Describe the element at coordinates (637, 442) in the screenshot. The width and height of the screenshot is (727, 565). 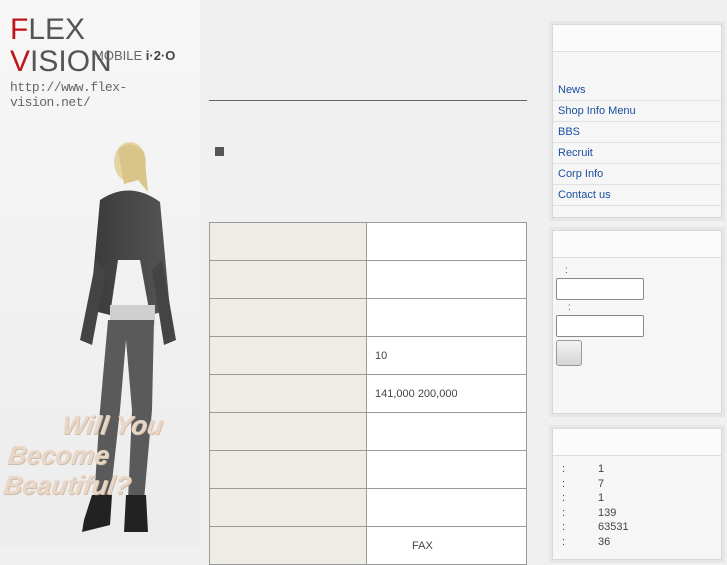
I see `stats-panel-header` at that location.